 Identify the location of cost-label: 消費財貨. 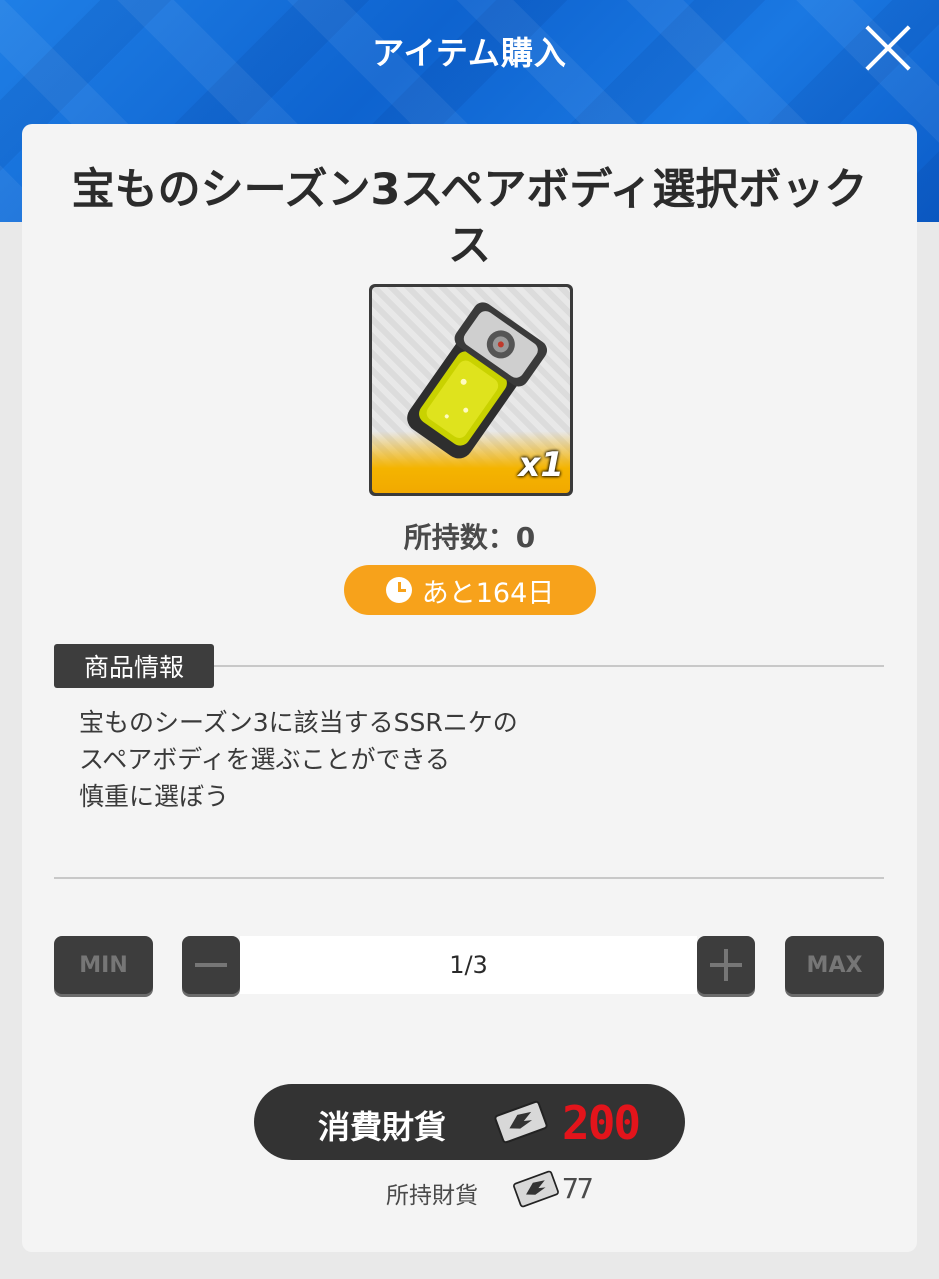
(382, 1127).